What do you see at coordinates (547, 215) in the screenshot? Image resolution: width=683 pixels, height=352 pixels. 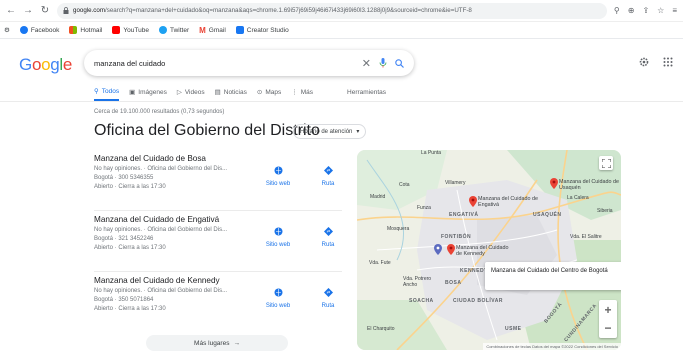 I see `map-label: USAQUÉN` at bounding box center [547, 215].